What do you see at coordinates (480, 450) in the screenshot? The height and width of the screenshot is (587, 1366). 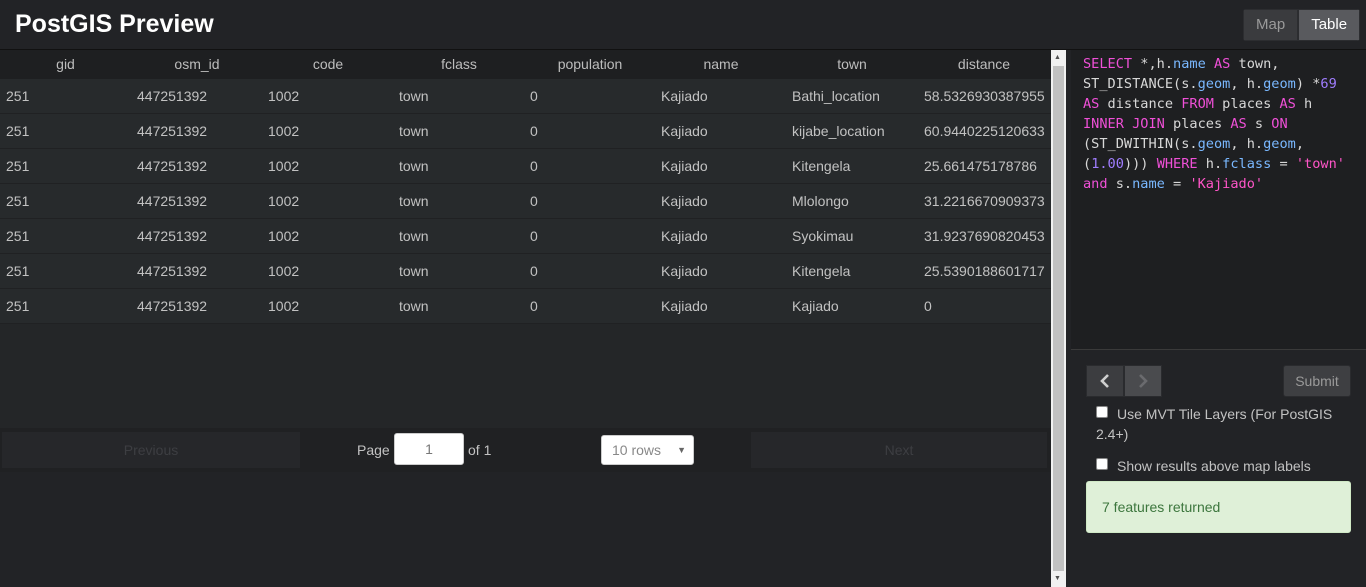 I see `page-total-label: of 1` at bounding box center [480, 450].